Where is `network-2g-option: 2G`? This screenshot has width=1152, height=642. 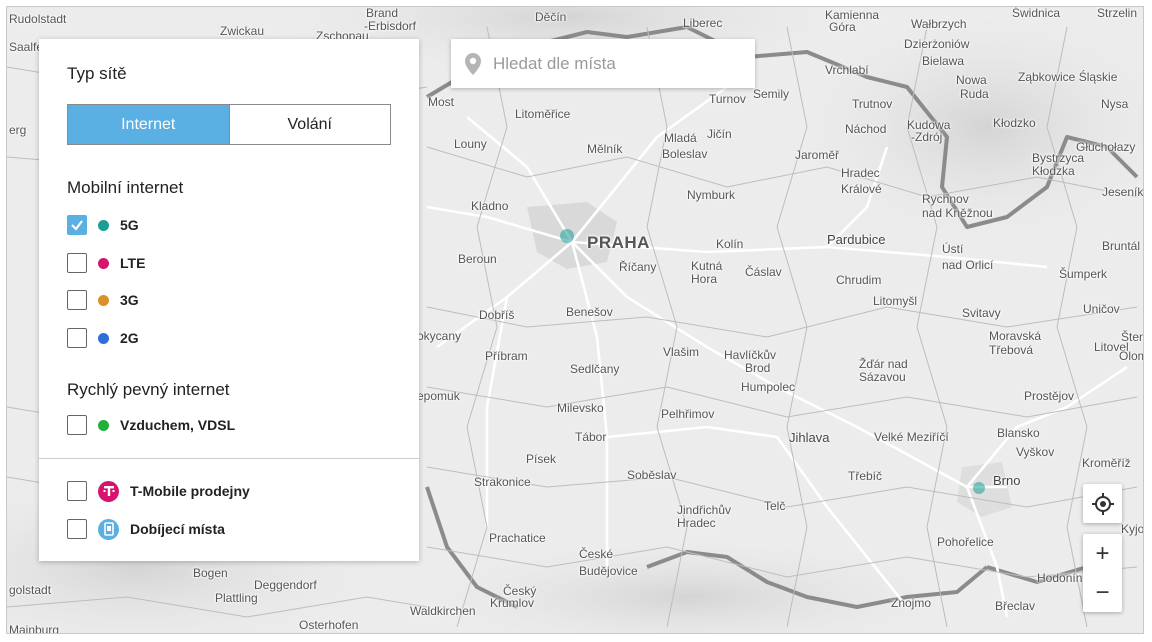 network-2g-option: 2G is located at coordinates (103, 338).